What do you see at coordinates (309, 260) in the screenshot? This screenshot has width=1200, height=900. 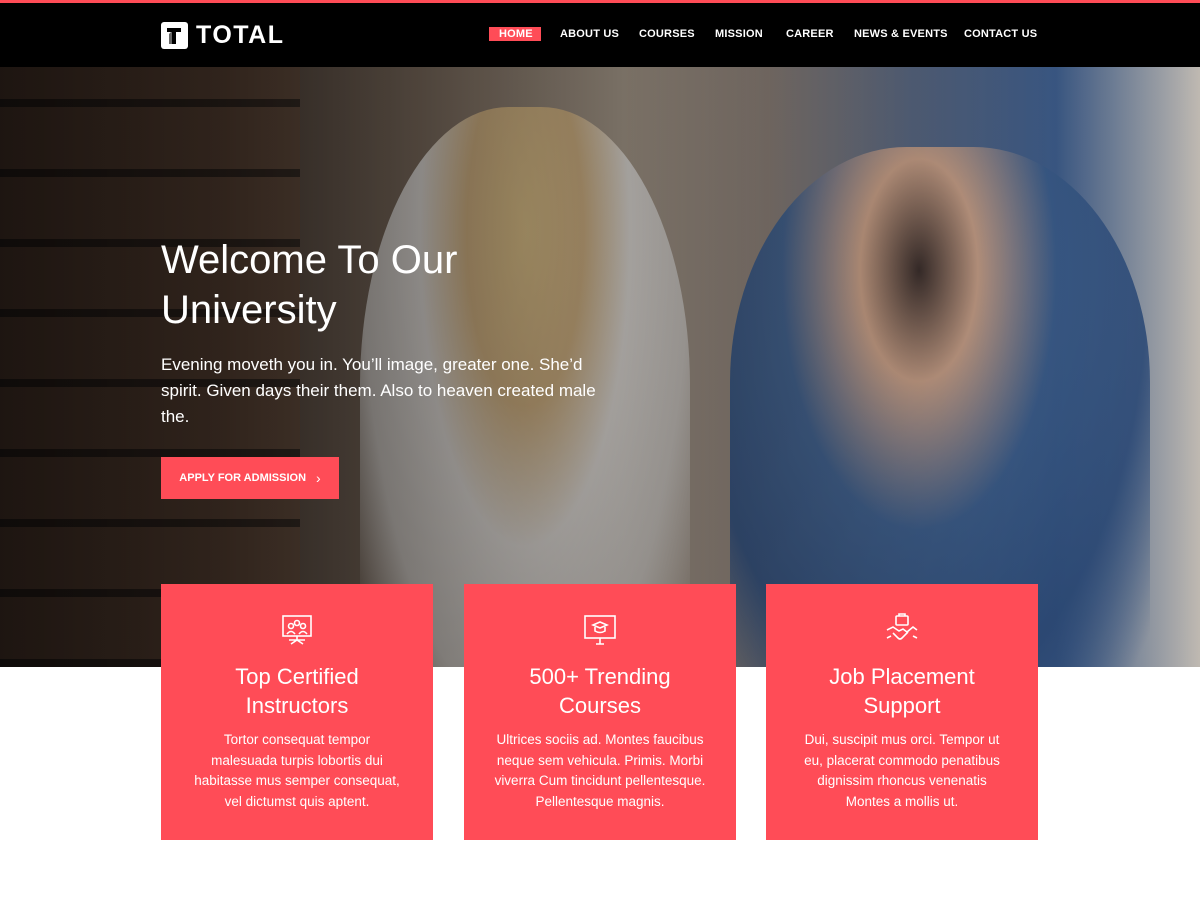 I see `hero-title-line1: Welcome To Our` at bounding box center [309, 260].